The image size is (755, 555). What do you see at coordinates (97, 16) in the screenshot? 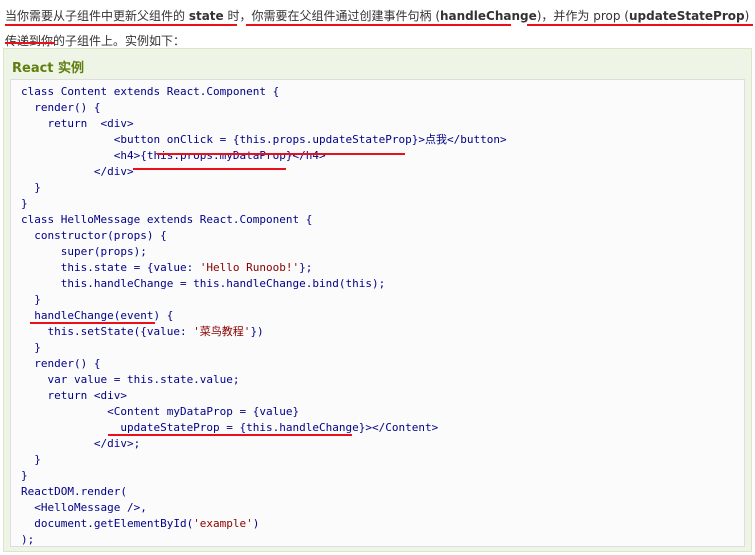
I see `intro-text: 当你需要从子组件中更新父组件的` at bounding box center [97, 16].